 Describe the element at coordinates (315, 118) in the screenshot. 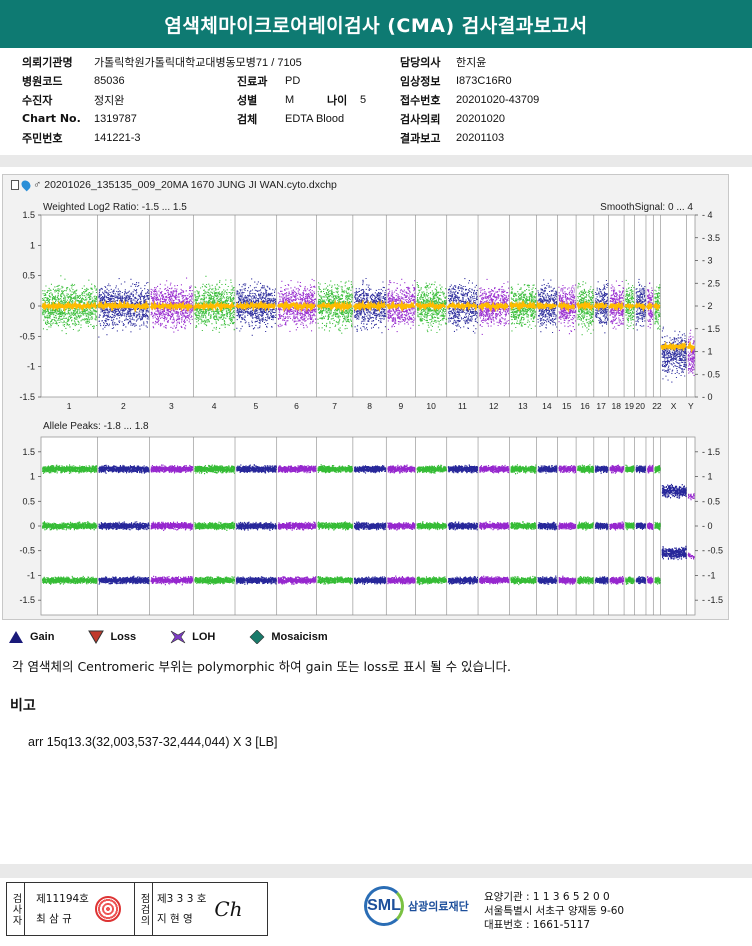

I see `info-value: EDTA Blood` at that location.